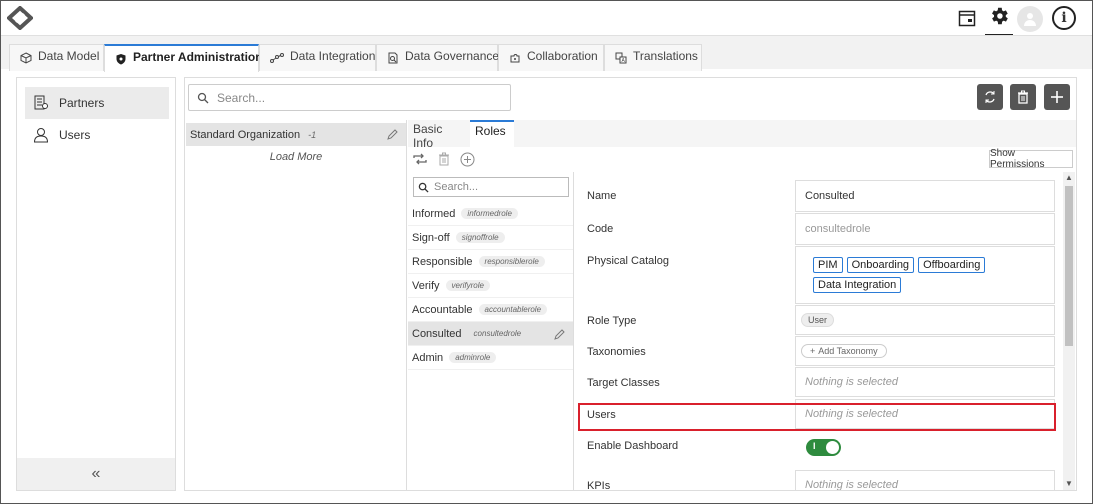 The height and width of the screenshot is (504, 1093). I want to click on info-icon: i, so click(1064, 18).